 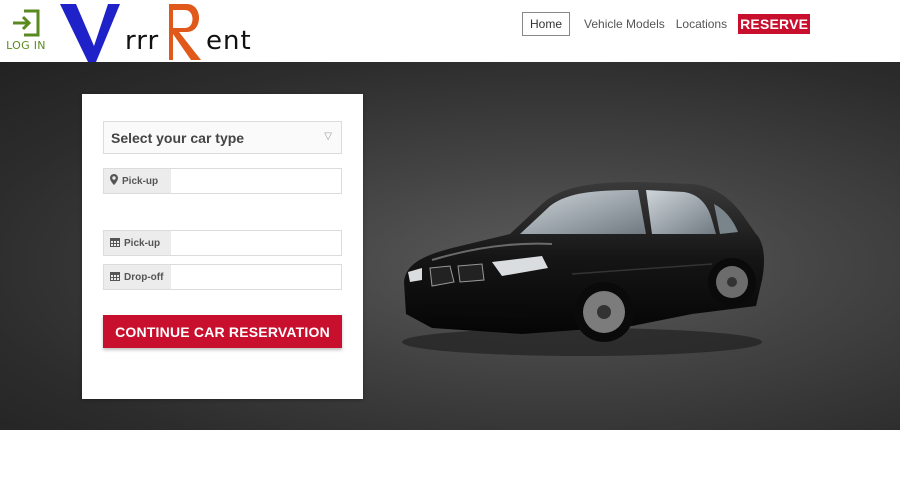 I want to click on pickup-location-input, so click(x=256, y=181).